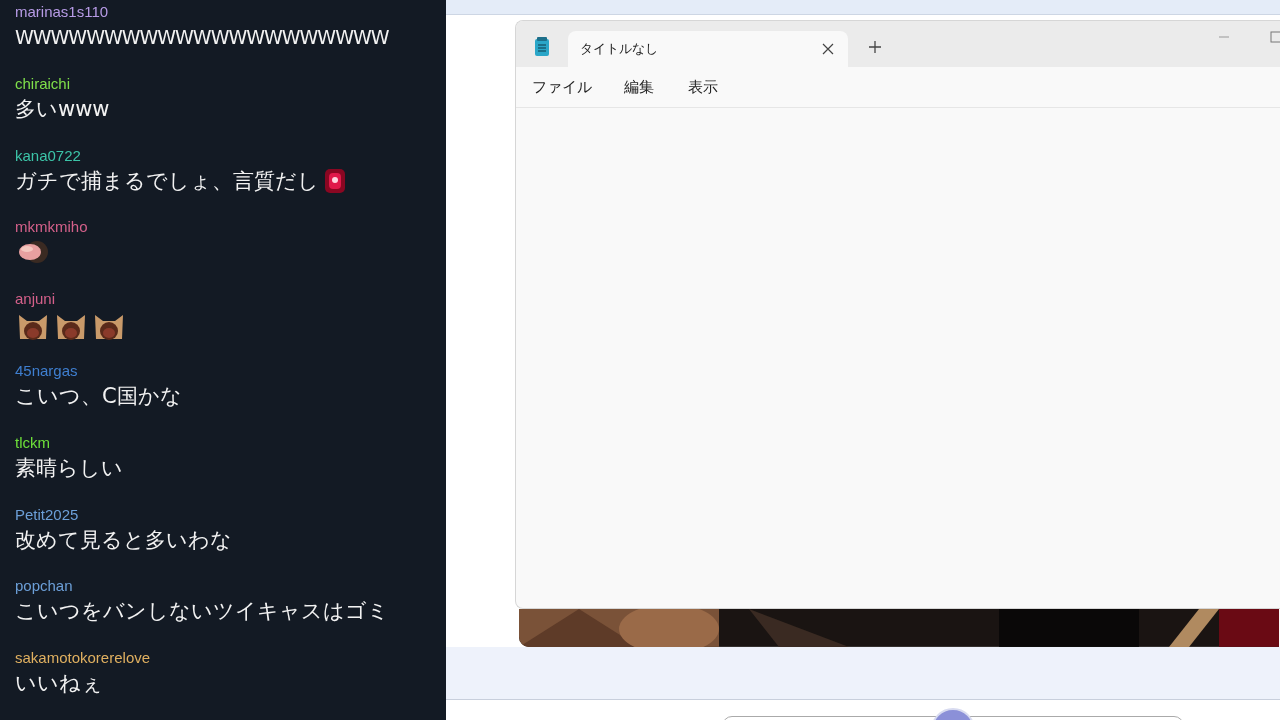  Describe the element at coordinates (619, 49) in the screenshot. I see `tab-title: タイトルなし` at that location.